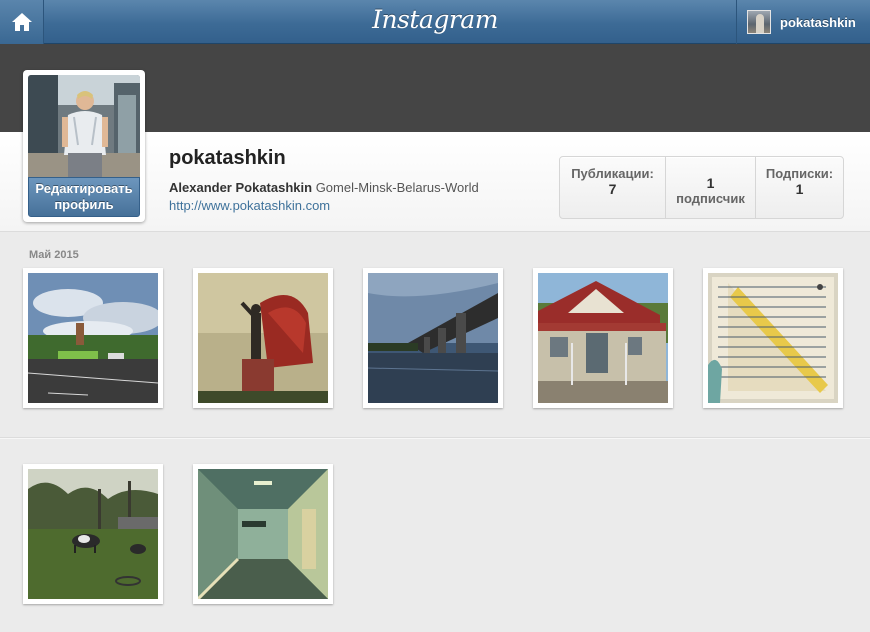 The image size is (870, 632). I want to click on profile-avatar, so click(84, 126).